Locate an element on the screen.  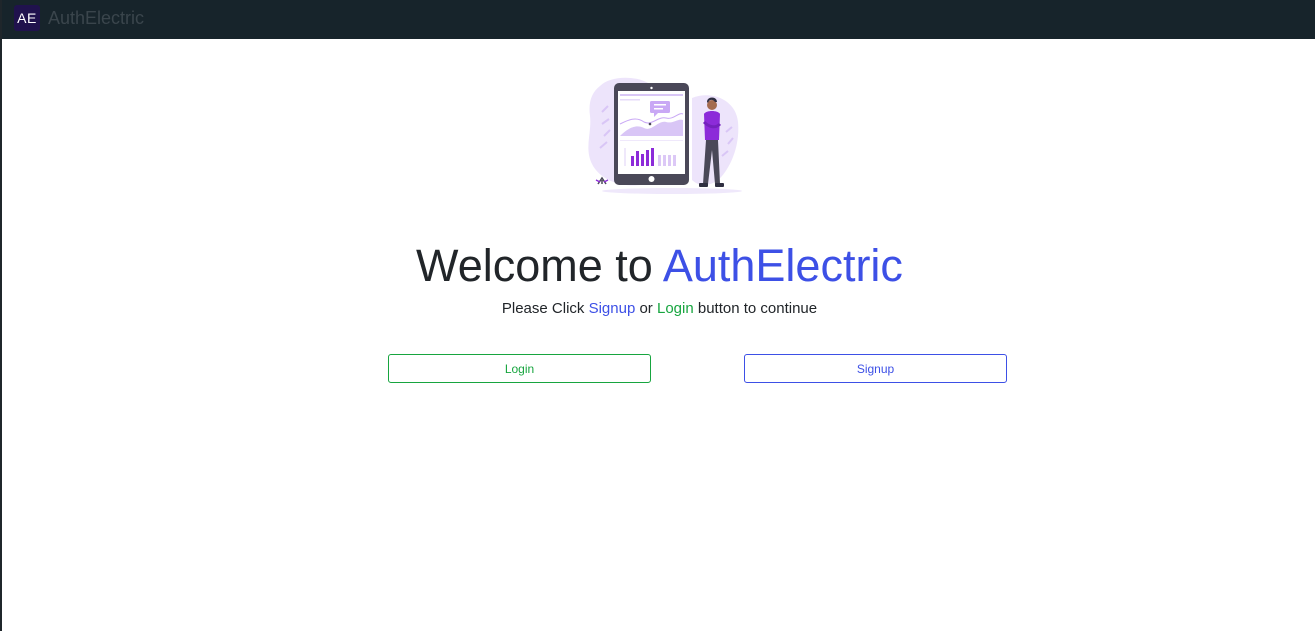
brand-name: AuthElectric is located at coordinates (96, 18).